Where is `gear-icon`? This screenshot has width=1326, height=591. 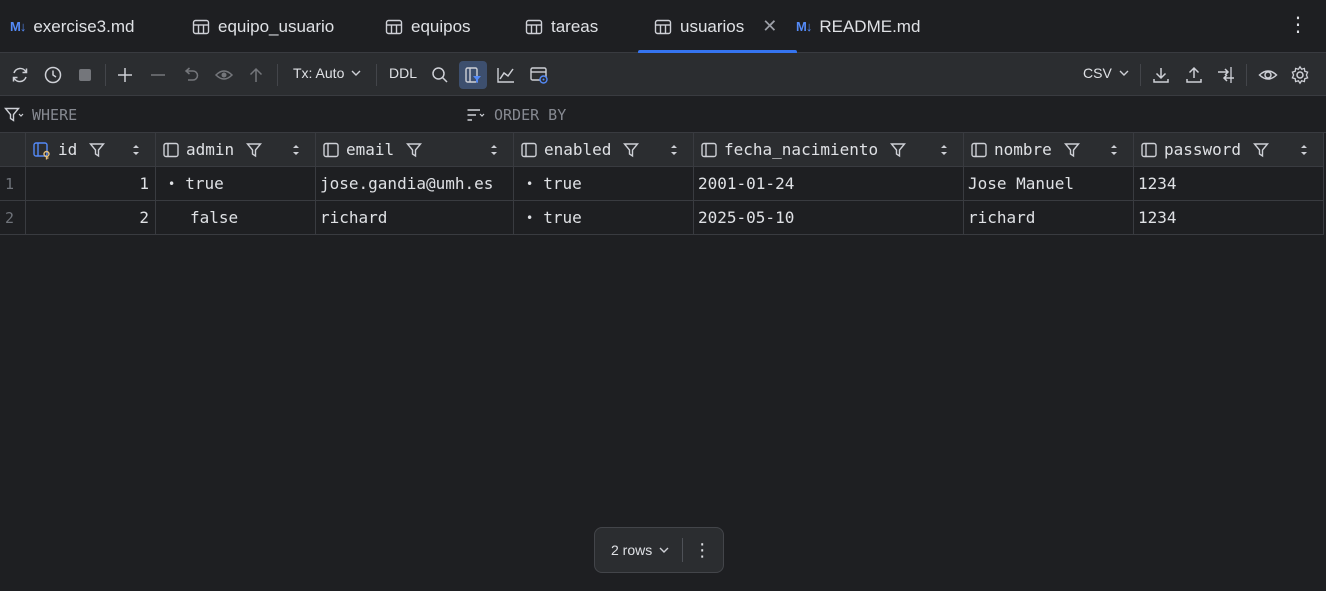 gear-icon is located at coordinates (1300, 75).